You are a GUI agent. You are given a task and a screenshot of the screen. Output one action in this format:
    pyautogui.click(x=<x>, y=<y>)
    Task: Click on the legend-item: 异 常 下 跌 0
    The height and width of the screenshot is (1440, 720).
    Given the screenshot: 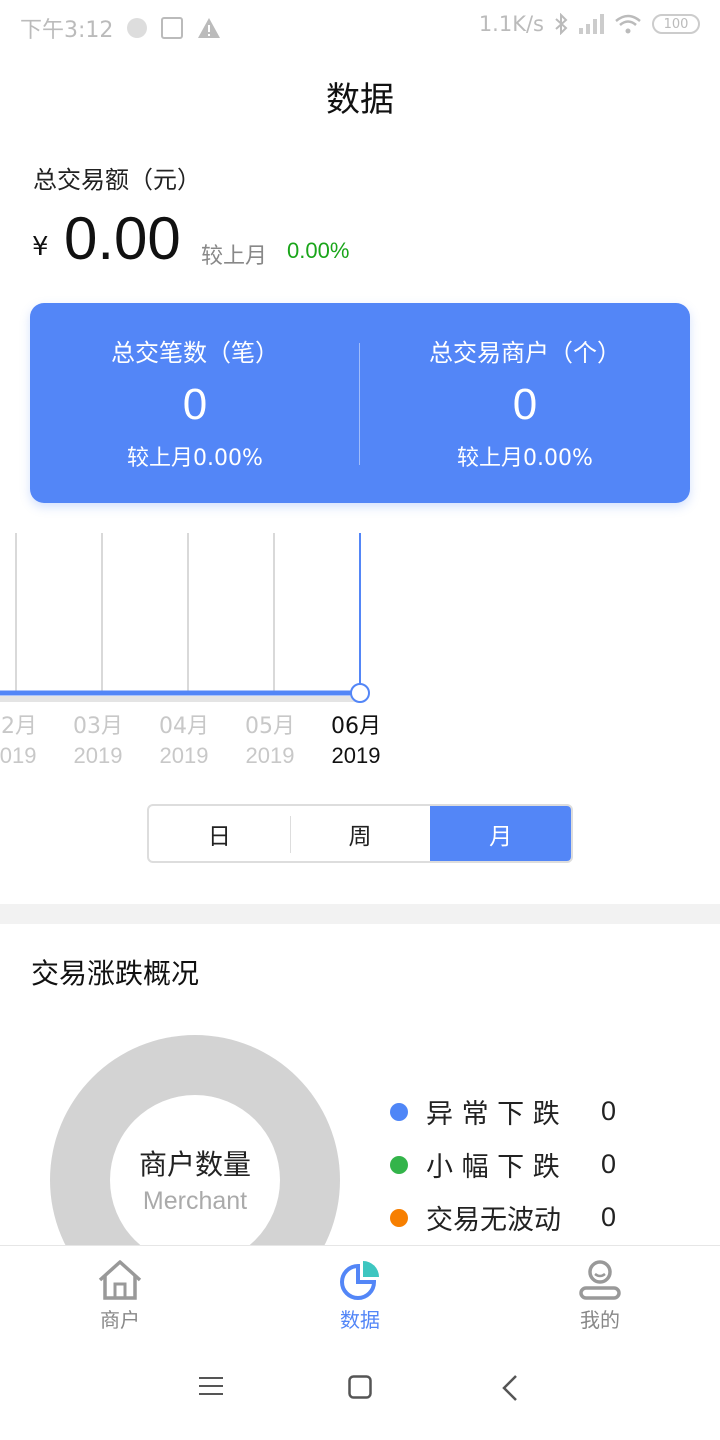 What is the action you would take?
    pyautogui.click(x=520, y=1111)
    